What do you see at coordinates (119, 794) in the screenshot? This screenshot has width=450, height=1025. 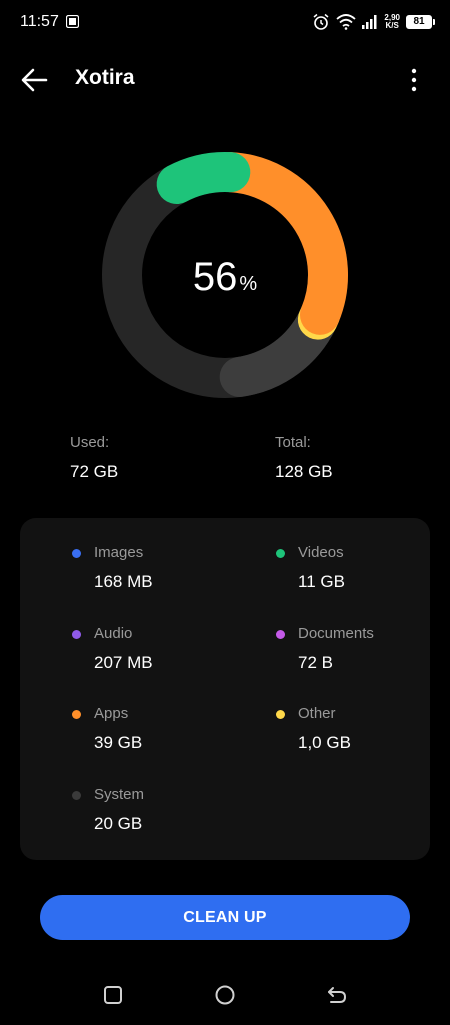 I see `category-label: System` at bounding box center [119, 794].